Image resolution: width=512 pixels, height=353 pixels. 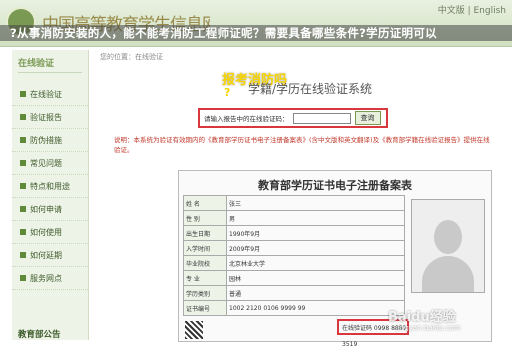 I want to click on sidebar-item-0: 在线验证, so click(x=50, y=94).